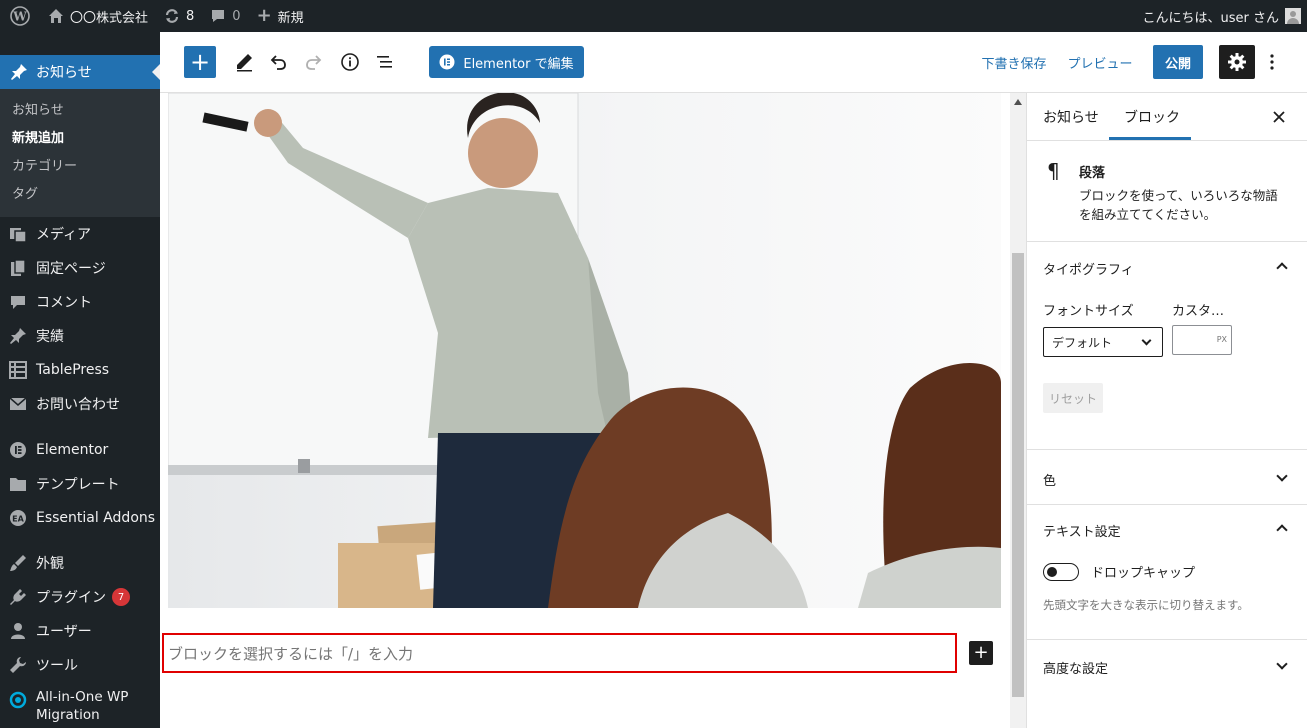 Image resolution: width=1307 pixels, height=728 pixels. What do you see at coordinates (18, 700) in the screenshot?
I see `migration-icon` at bounding box center [18, 700].